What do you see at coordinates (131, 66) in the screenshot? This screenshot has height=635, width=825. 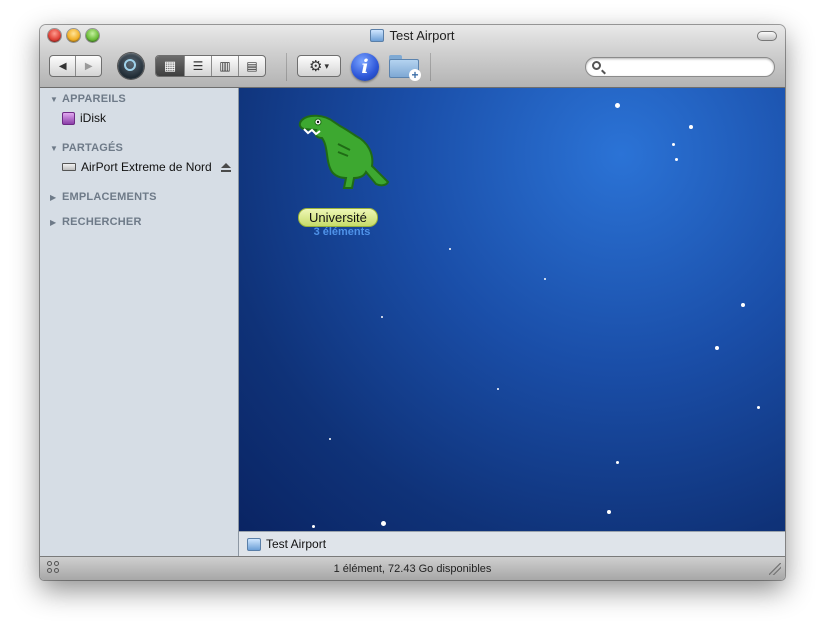 I see `time-machine-icon` at bounding box center [131, 66].